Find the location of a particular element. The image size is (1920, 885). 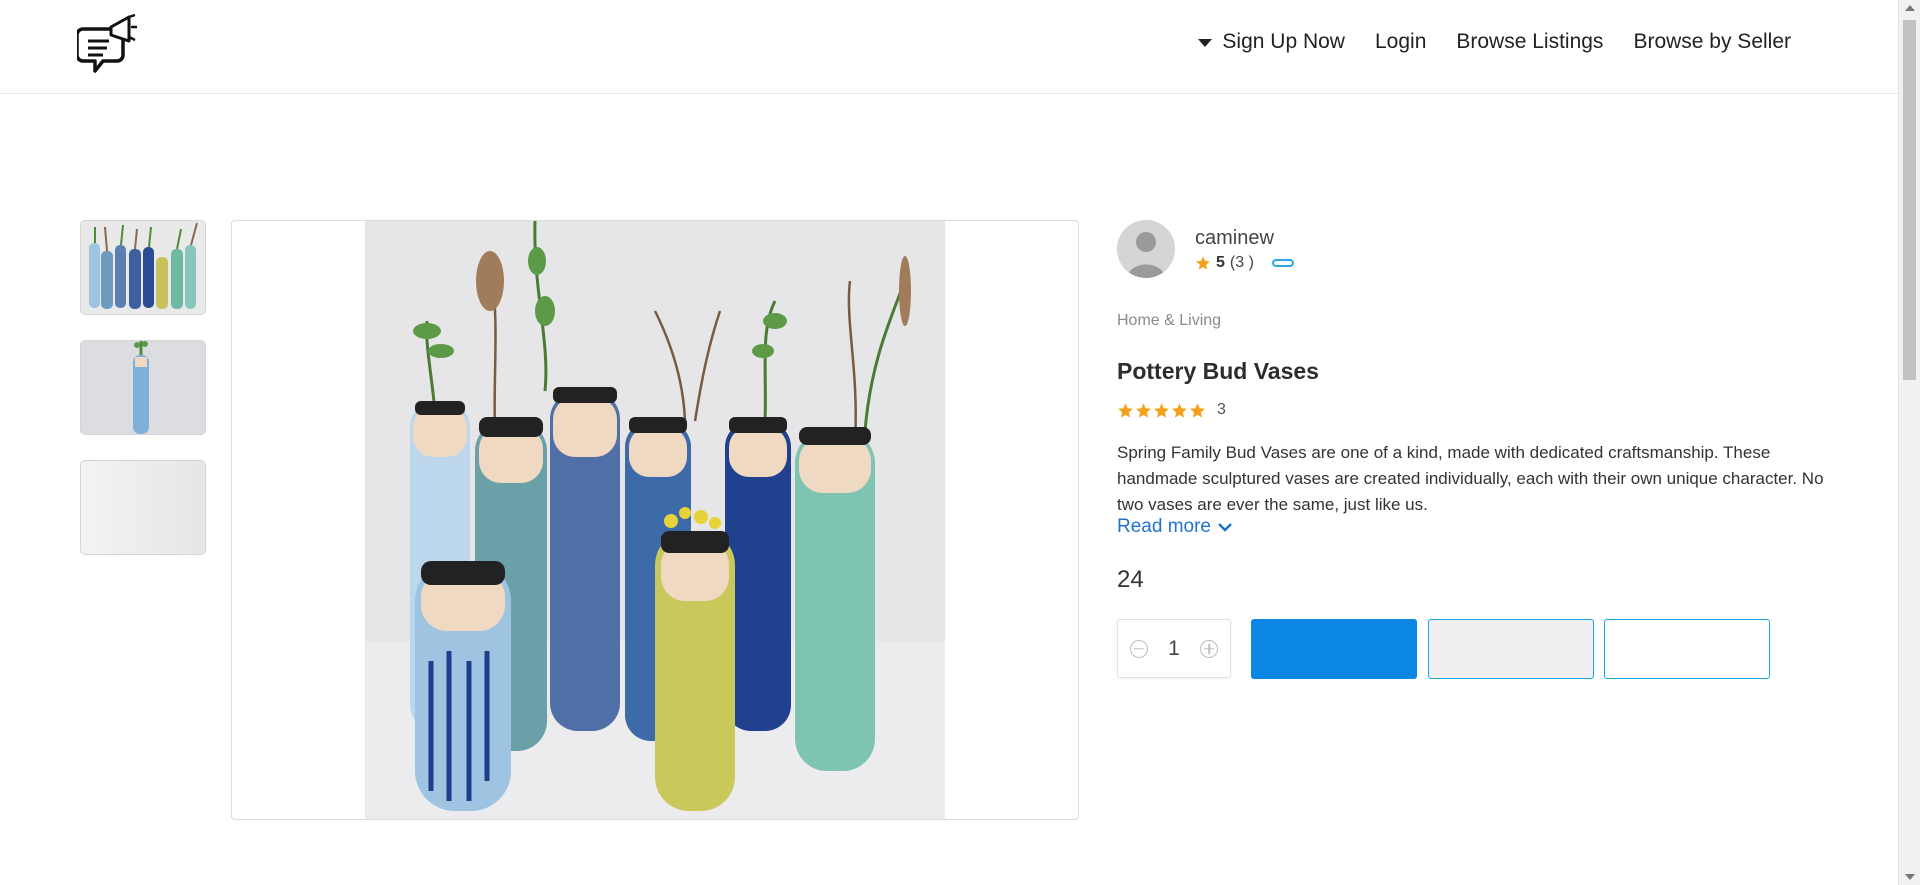

seller-card: caminew 5 (3 ) is located at coordinates (1205, 249).